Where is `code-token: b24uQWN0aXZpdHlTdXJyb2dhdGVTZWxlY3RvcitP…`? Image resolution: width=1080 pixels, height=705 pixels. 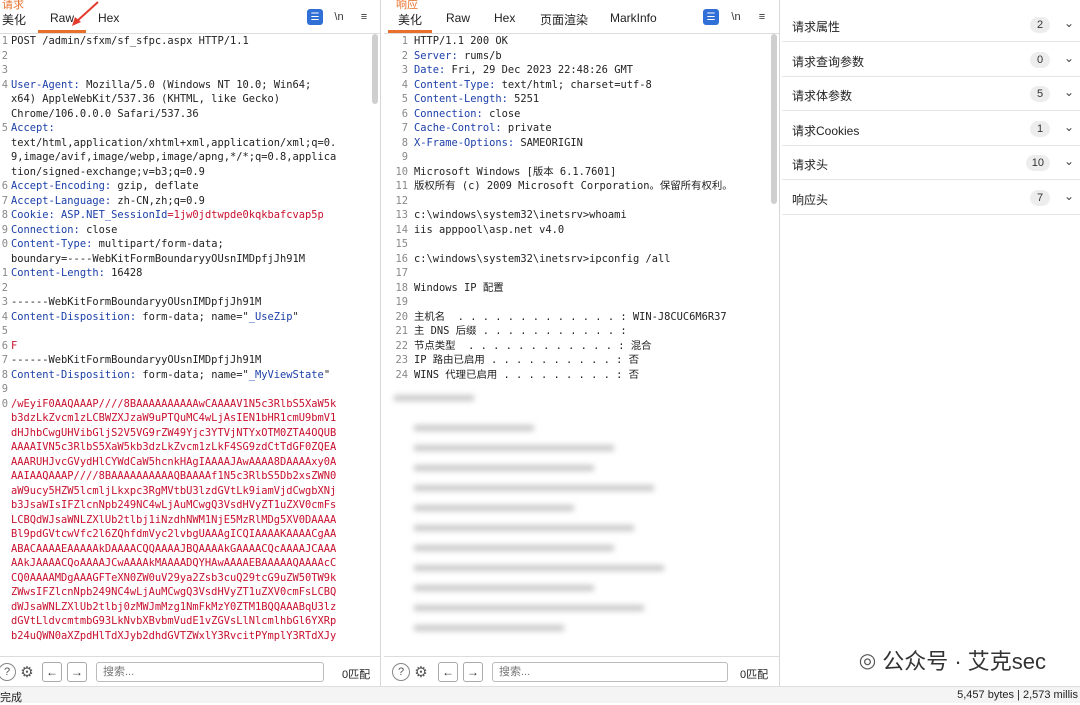 code-token: b24uQWN0aXZpdHlTdXJyb2dhdGVTZWxlY3RvcitP… is located at coordinates (174, 635).